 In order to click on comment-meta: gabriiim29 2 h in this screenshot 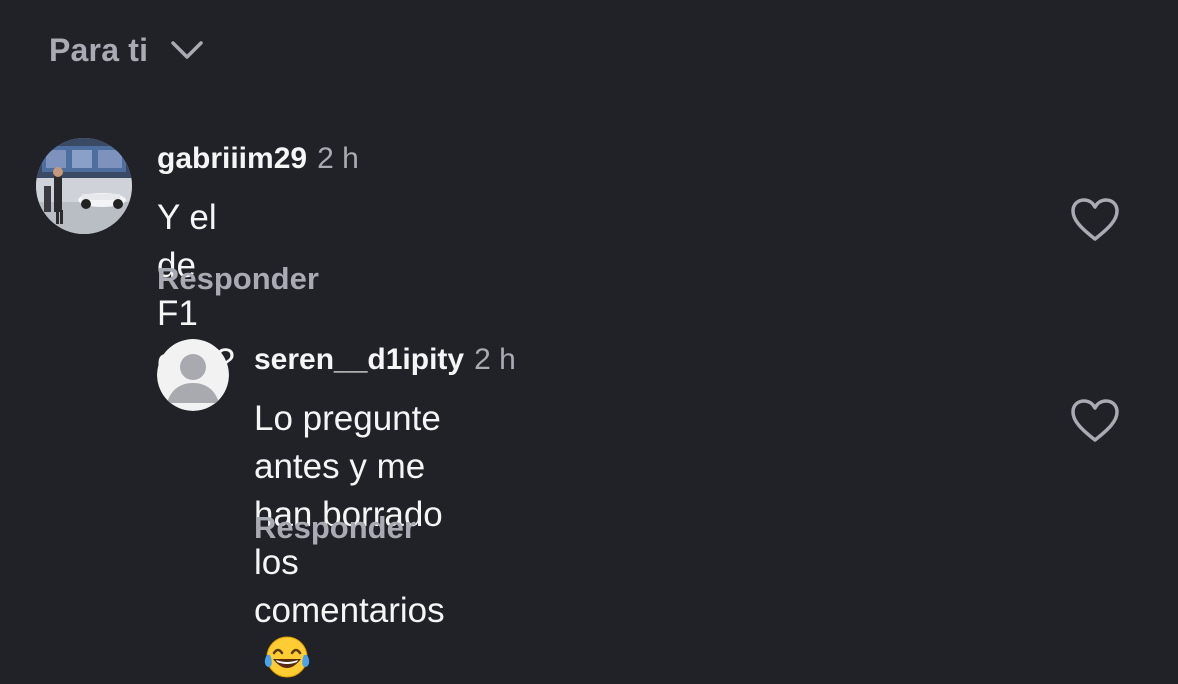, I will do `click(258, 159)`.